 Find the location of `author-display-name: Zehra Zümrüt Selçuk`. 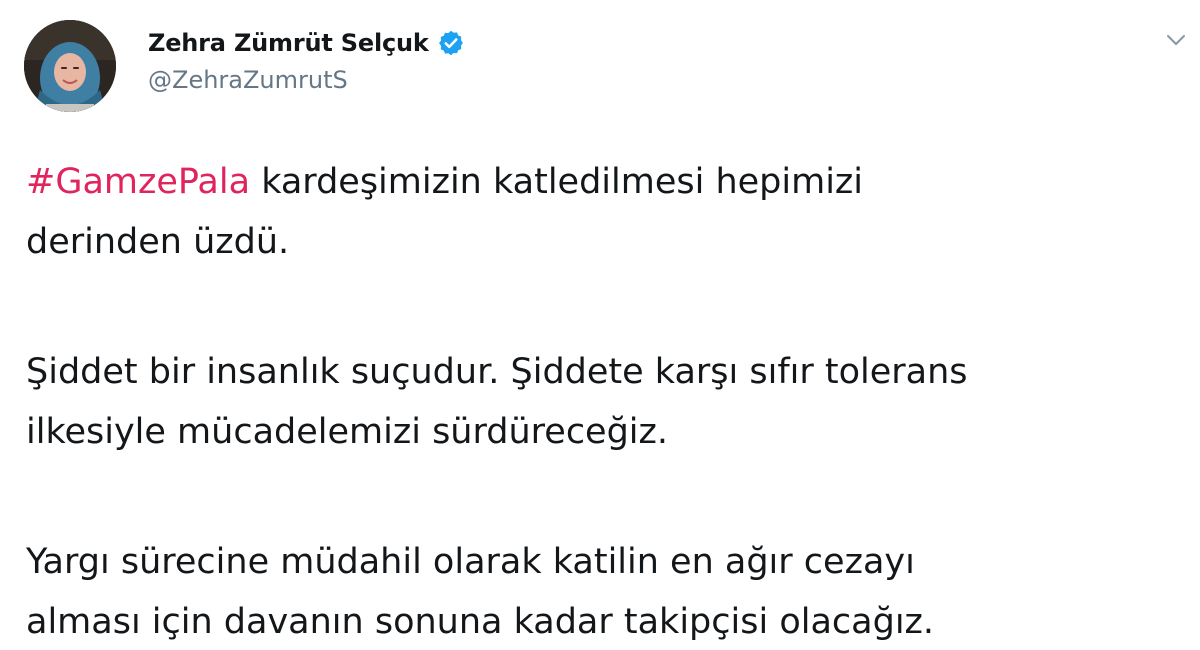

author-display-name: Zehra Zümrüt Selçuk is located at coordinates (288, 43).